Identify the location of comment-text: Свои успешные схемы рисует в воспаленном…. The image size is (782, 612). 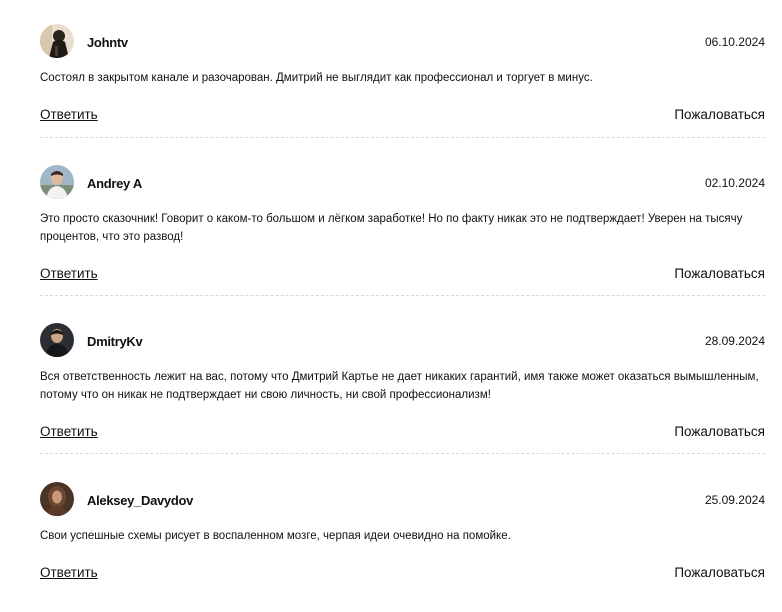
(275, 536).